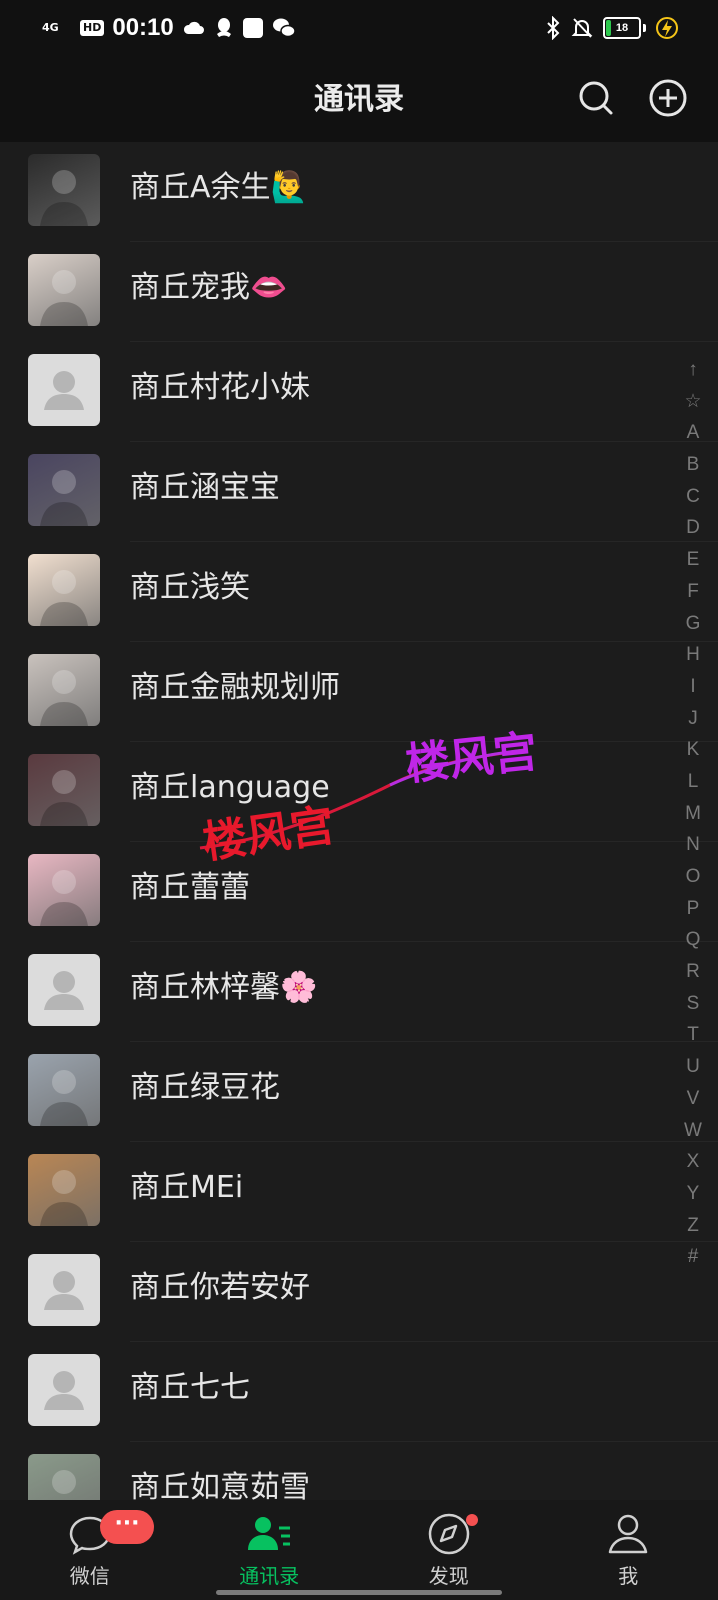  I want to click on index-letter: L, so click(693, 782).